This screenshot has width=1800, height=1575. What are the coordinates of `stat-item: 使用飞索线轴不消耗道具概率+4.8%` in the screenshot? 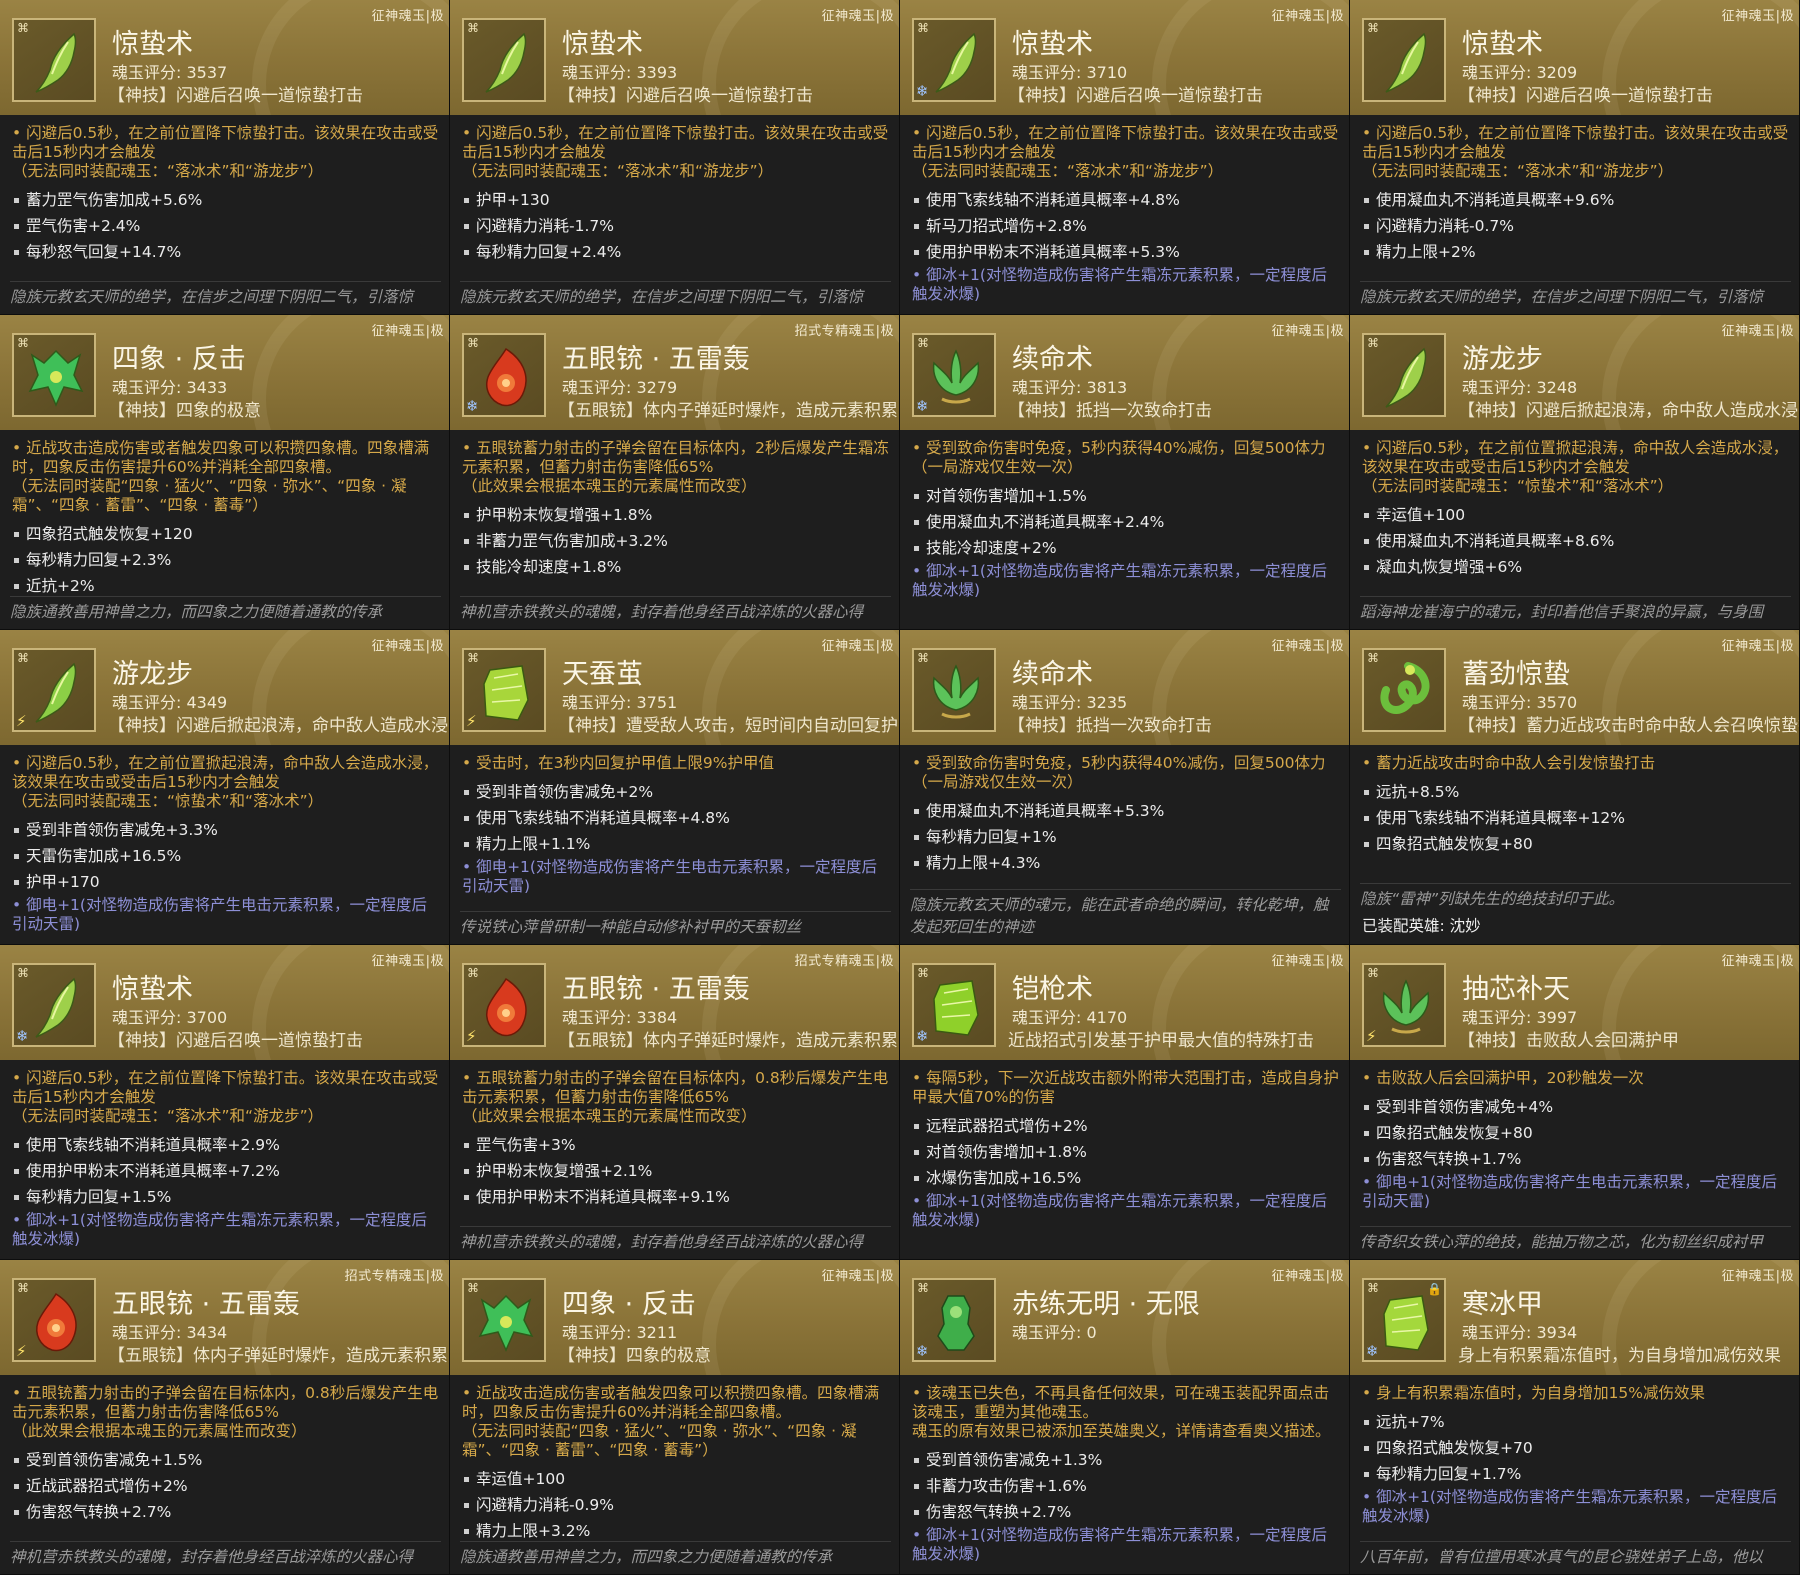 It's located at (676, 818).